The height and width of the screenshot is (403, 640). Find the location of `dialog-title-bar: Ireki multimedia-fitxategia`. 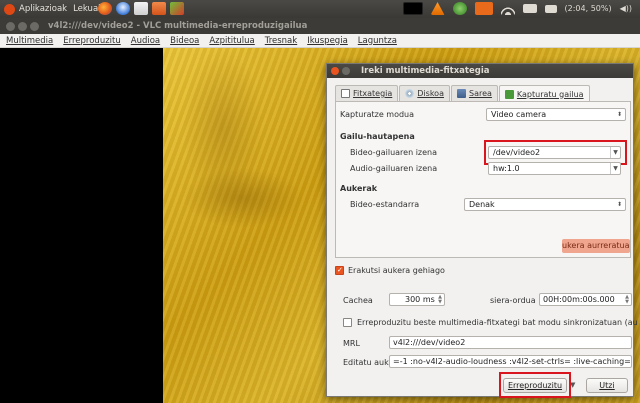

dialog-title-bar: Ireki multimedia-fitxategia is located at coordinates (480, 71).